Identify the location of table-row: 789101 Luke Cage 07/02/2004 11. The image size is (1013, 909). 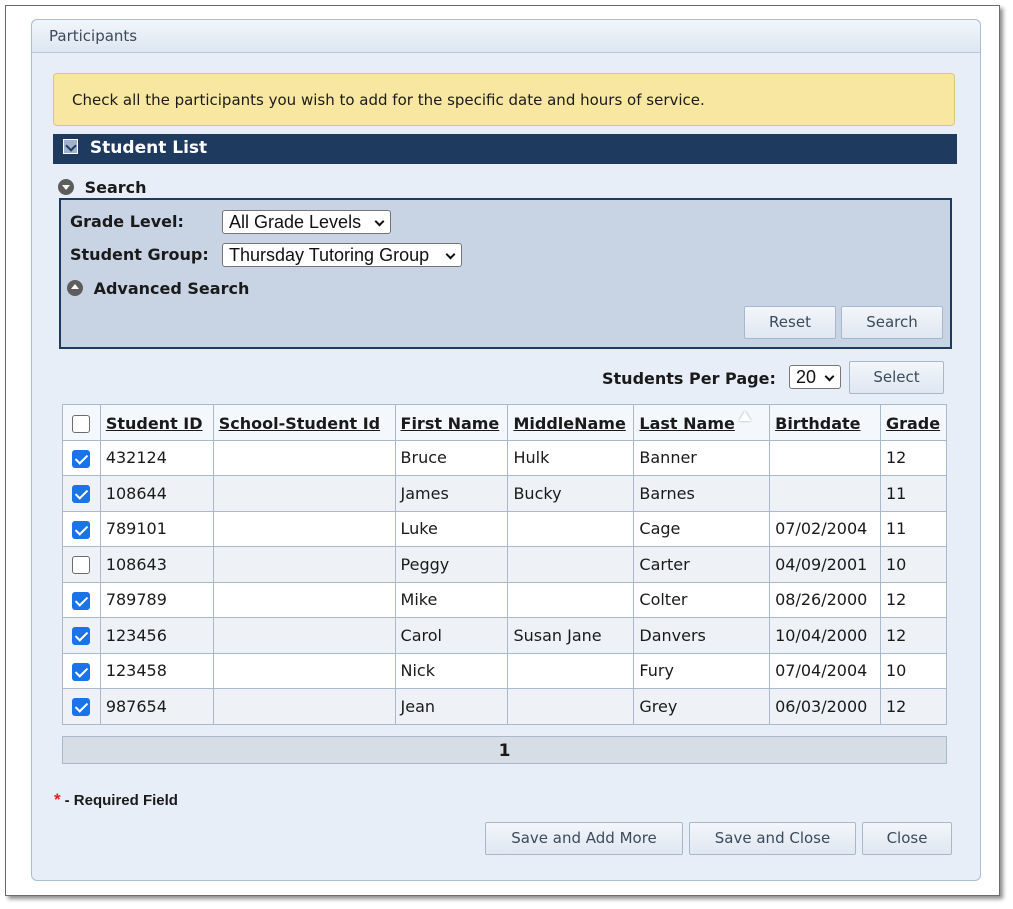
(505, 528).